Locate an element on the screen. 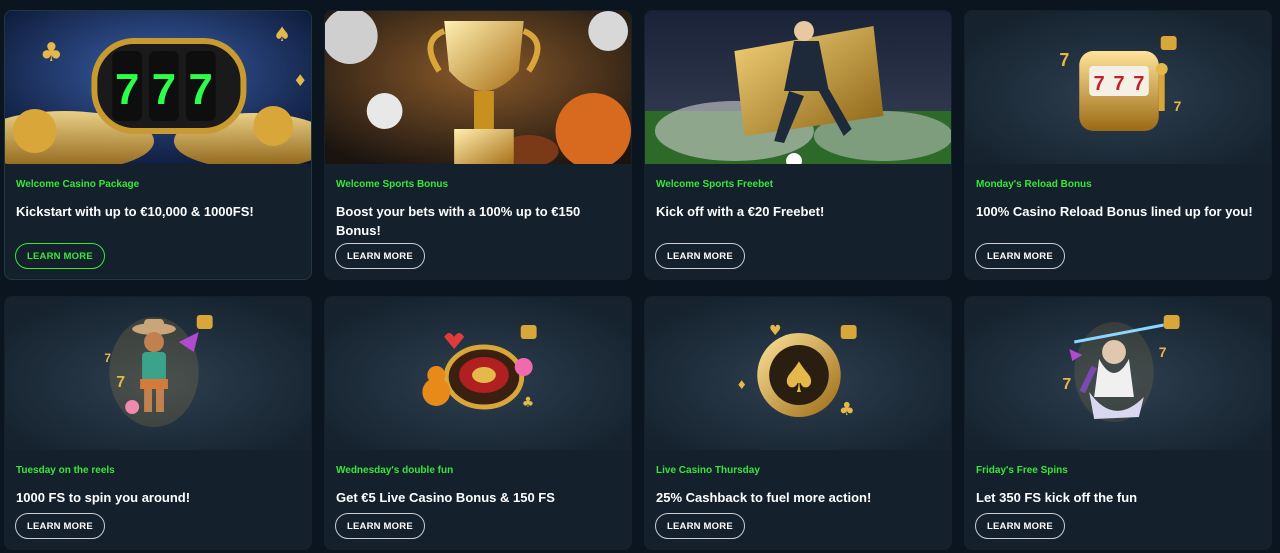 The width and height of the screenshot is (1280, 553). football-player-image is located at coordinates (798, 87).